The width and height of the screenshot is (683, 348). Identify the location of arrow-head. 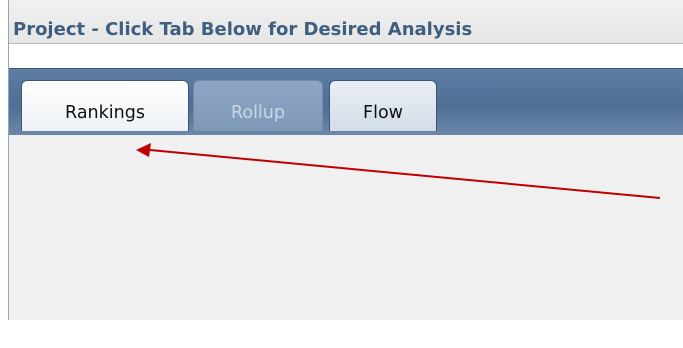
(143, 150).